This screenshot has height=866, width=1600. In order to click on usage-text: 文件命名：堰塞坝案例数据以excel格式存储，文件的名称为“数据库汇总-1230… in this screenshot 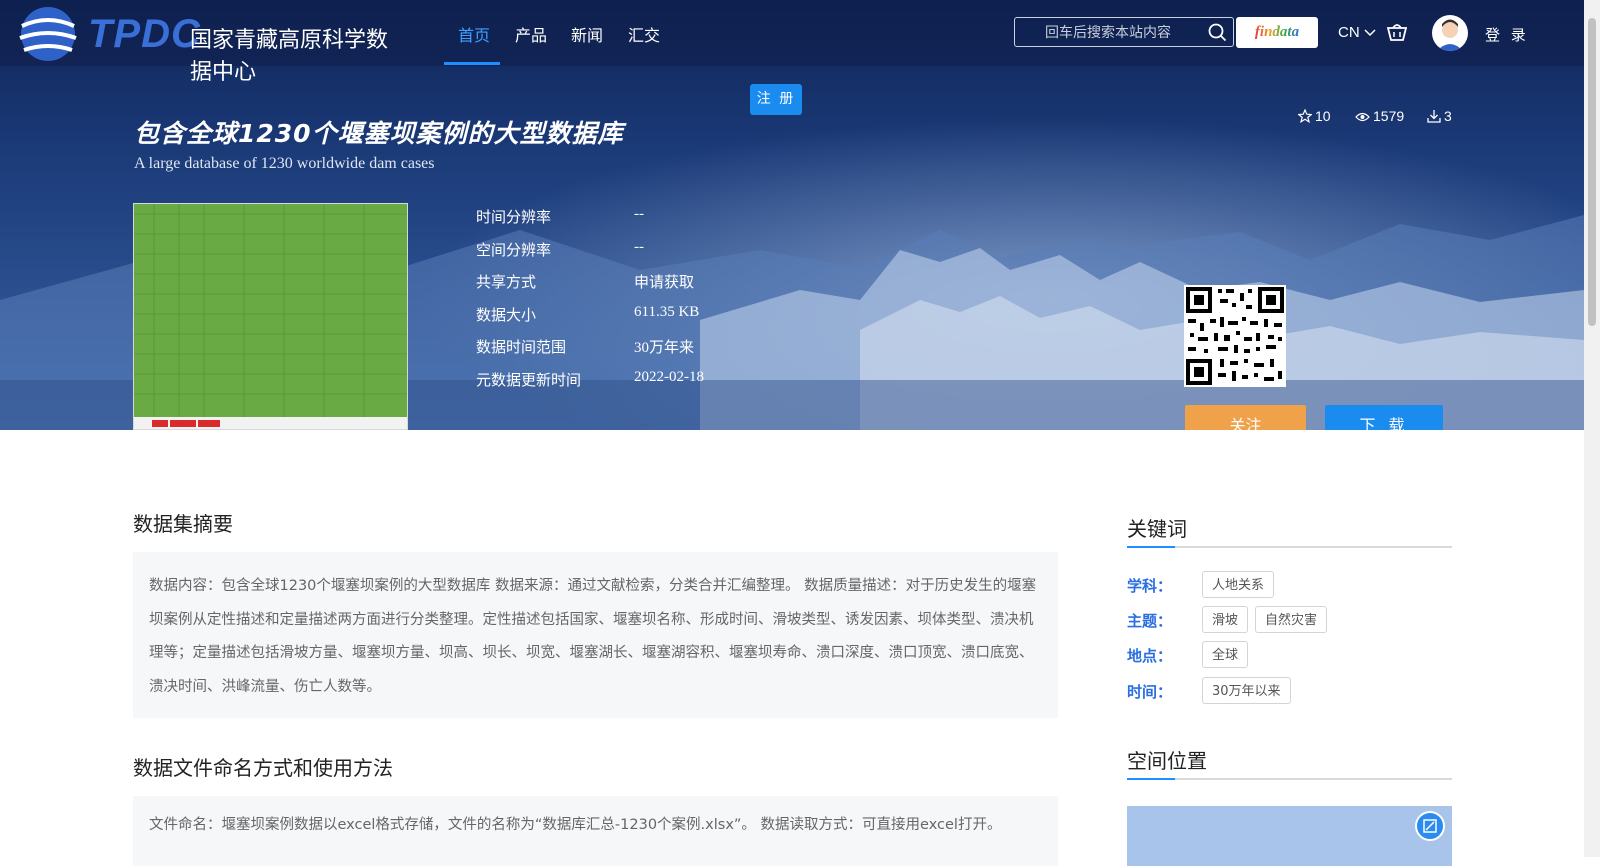, I will do `click(575, 825)`.